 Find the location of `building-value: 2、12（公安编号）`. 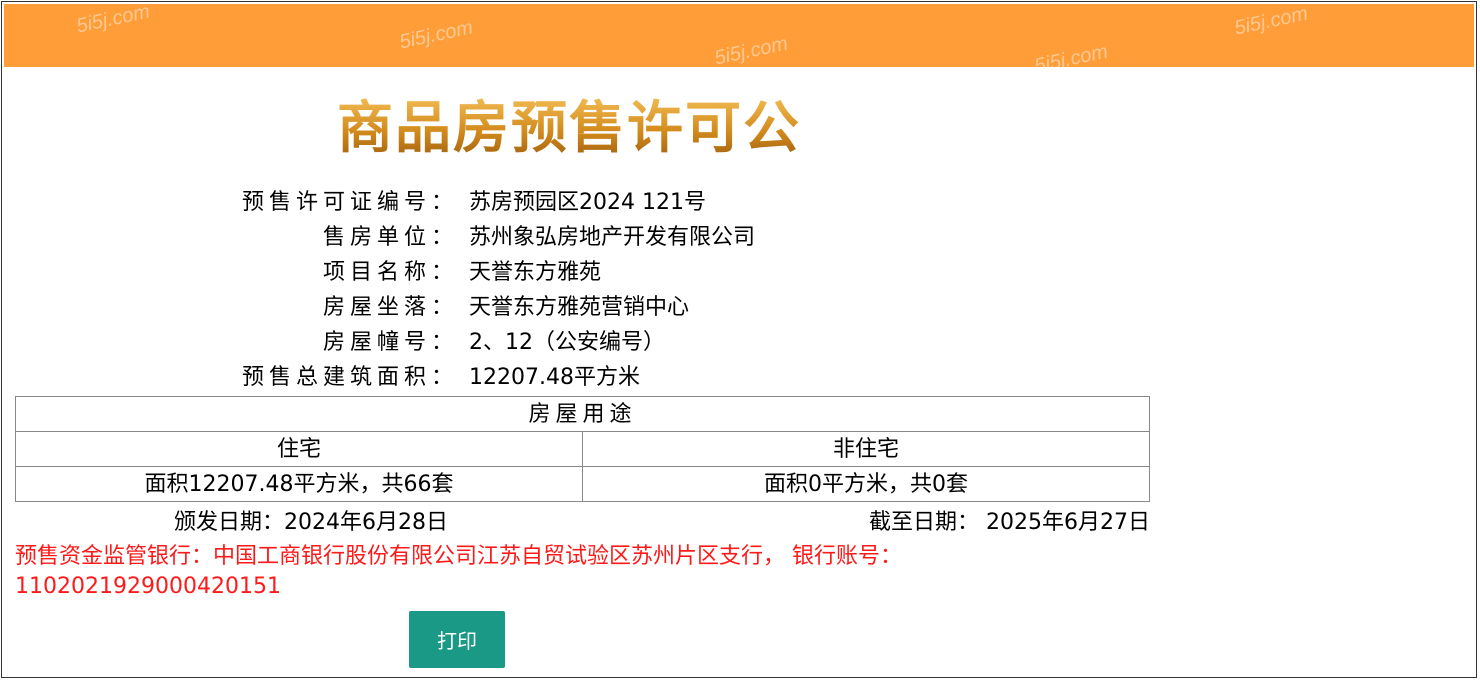

building-value: 2、12（公安编号） is located at coordinates (567, 342).